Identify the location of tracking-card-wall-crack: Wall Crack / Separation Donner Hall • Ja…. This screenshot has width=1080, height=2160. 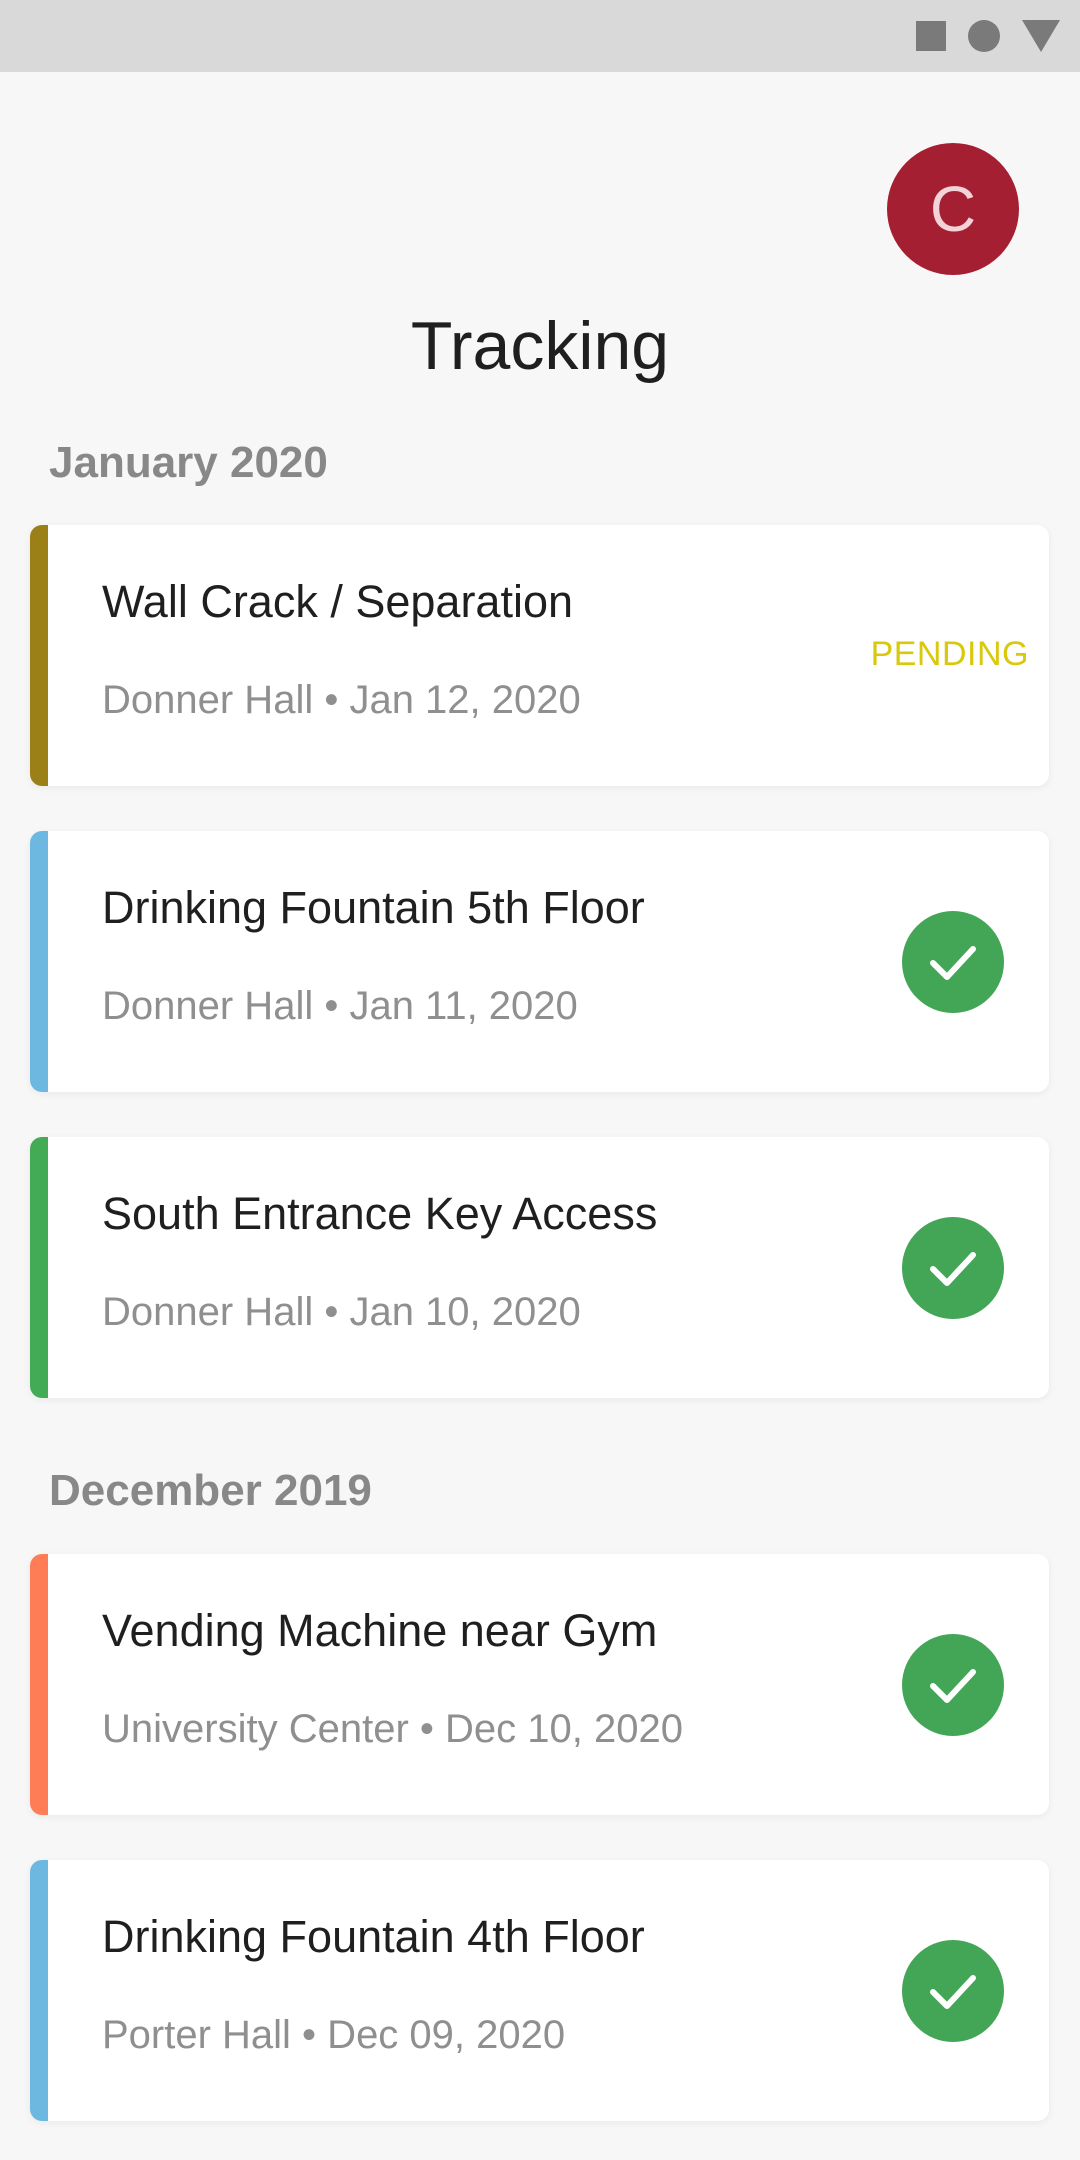
(539, 655).